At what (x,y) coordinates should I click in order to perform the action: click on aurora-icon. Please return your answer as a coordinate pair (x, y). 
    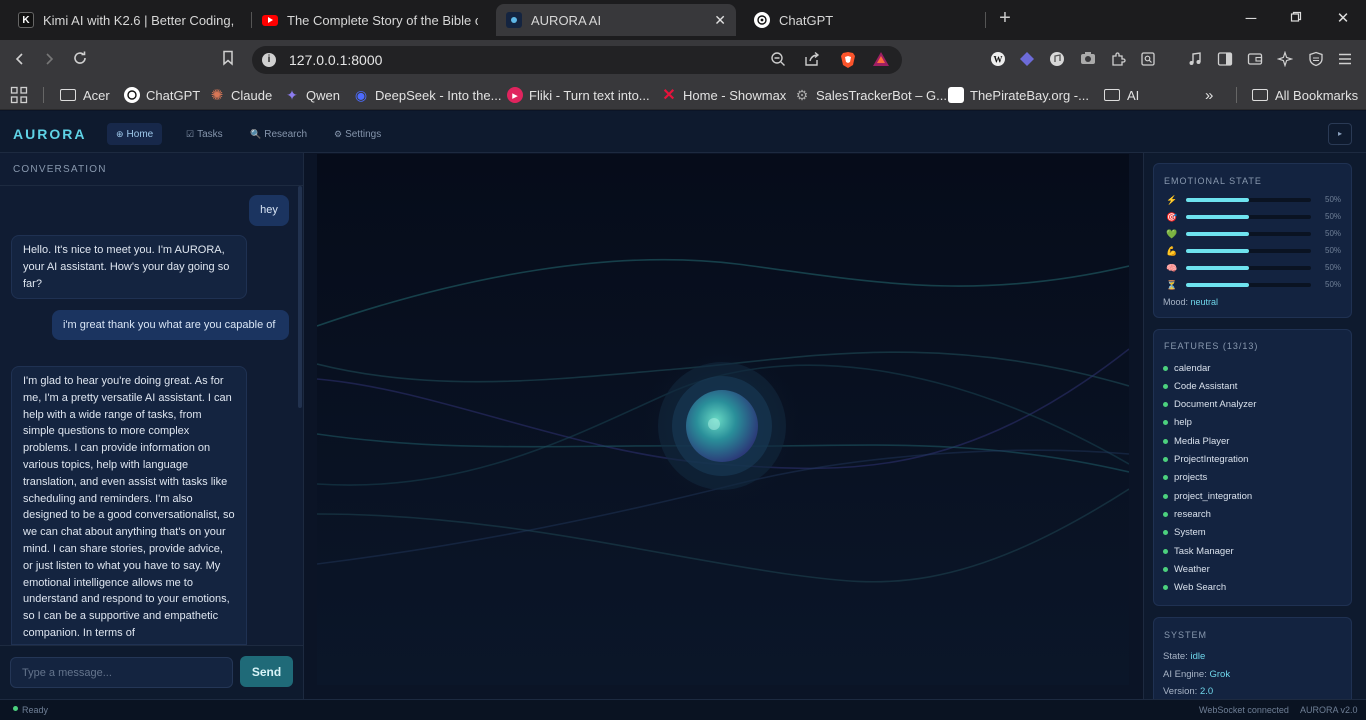
    Looking at the image, I should click on (514, 20).